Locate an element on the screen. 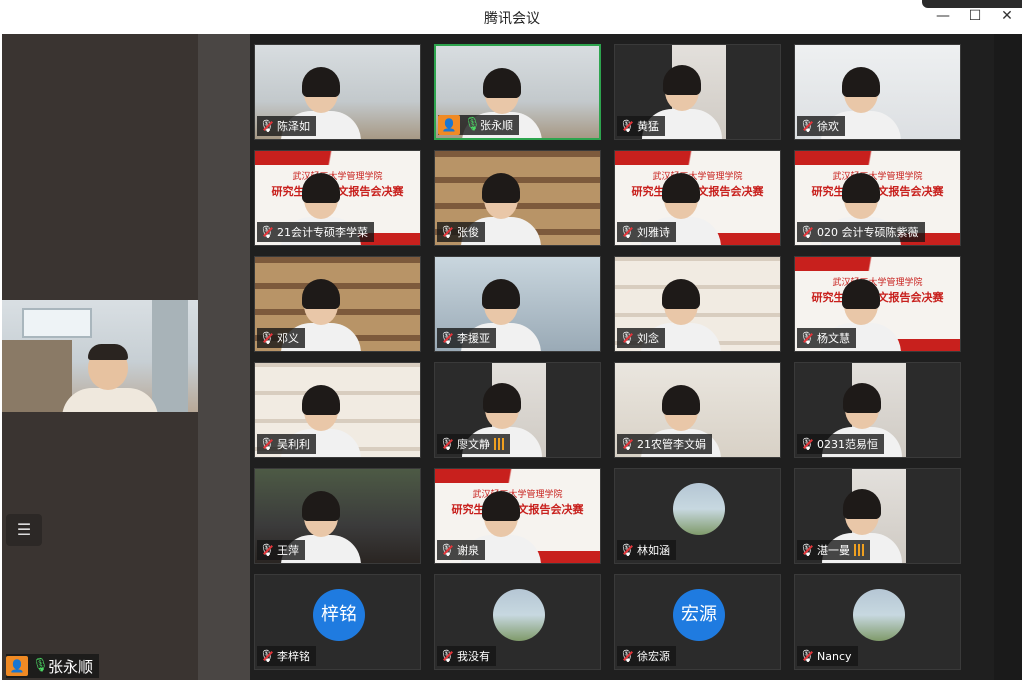 The height and width of the screenshot is (682, 1024). participant-name: 邓义 is located at coordinates (288, 338).